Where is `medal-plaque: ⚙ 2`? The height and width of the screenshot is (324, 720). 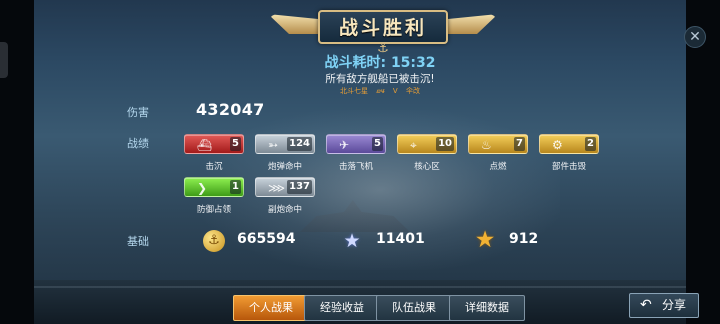 medal-plaque: ⚙ 2 is located at coordinates (569, 144).